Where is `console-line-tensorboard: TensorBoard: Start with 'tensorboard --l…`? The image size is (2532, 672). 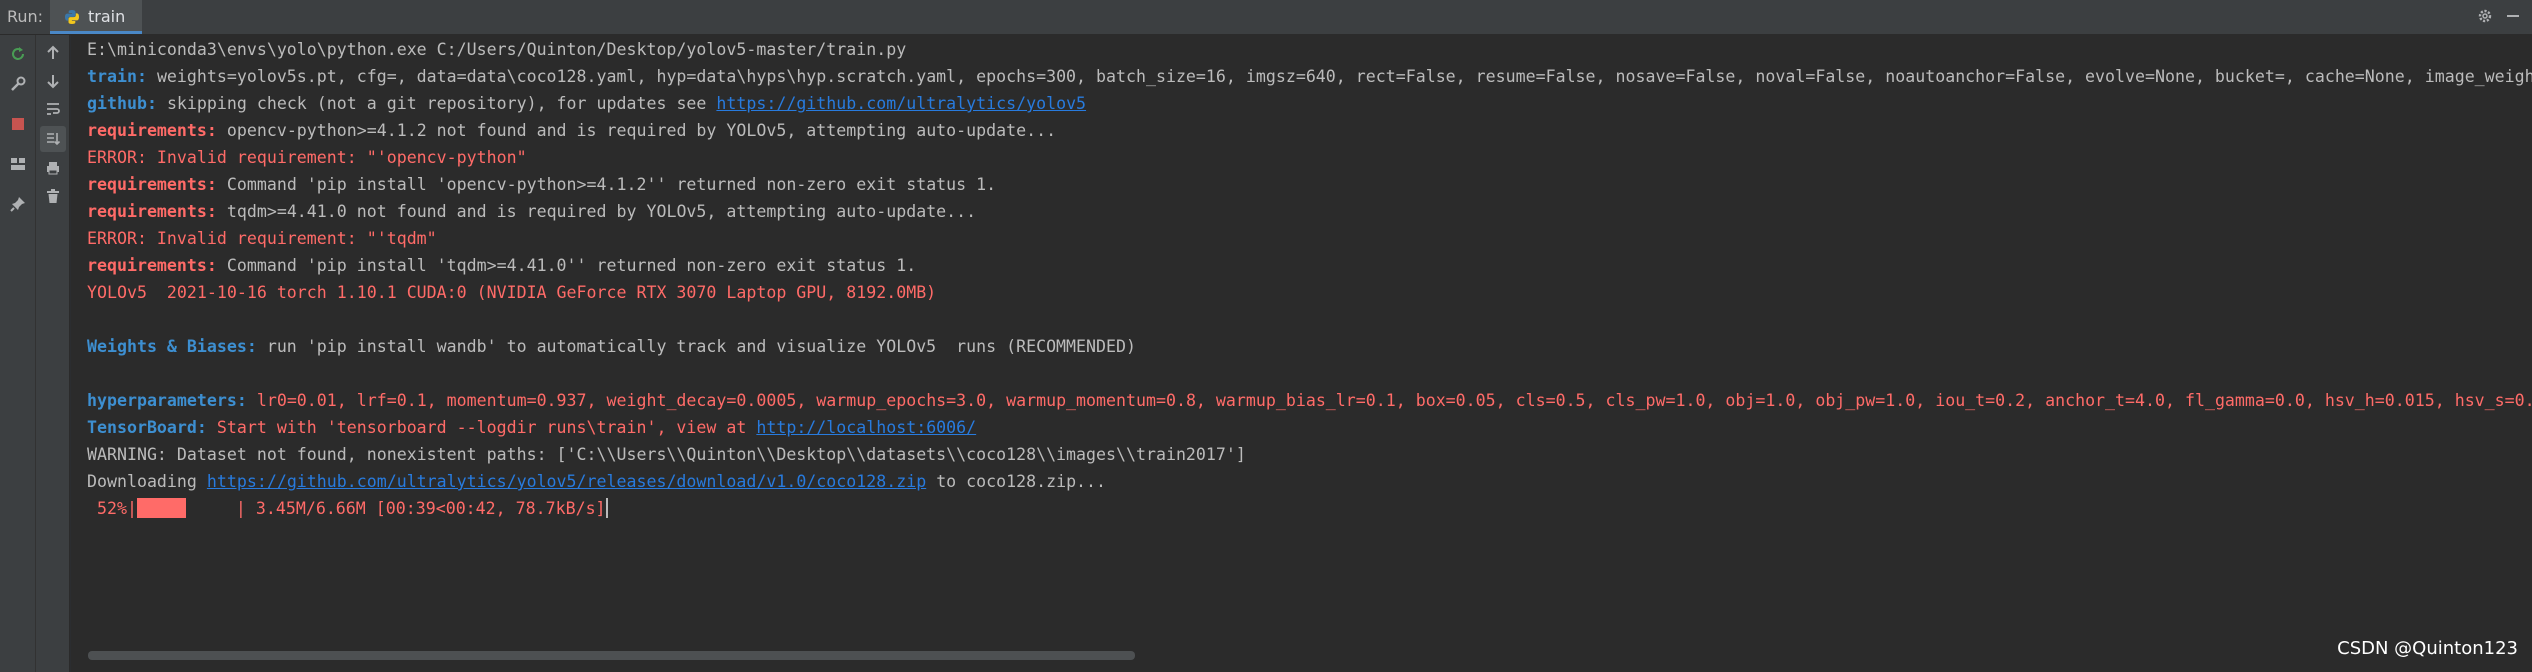 console-line-tensorboard: TensorBoard: Start with 'tensorboard --l… is located at coordinates (531, 428).